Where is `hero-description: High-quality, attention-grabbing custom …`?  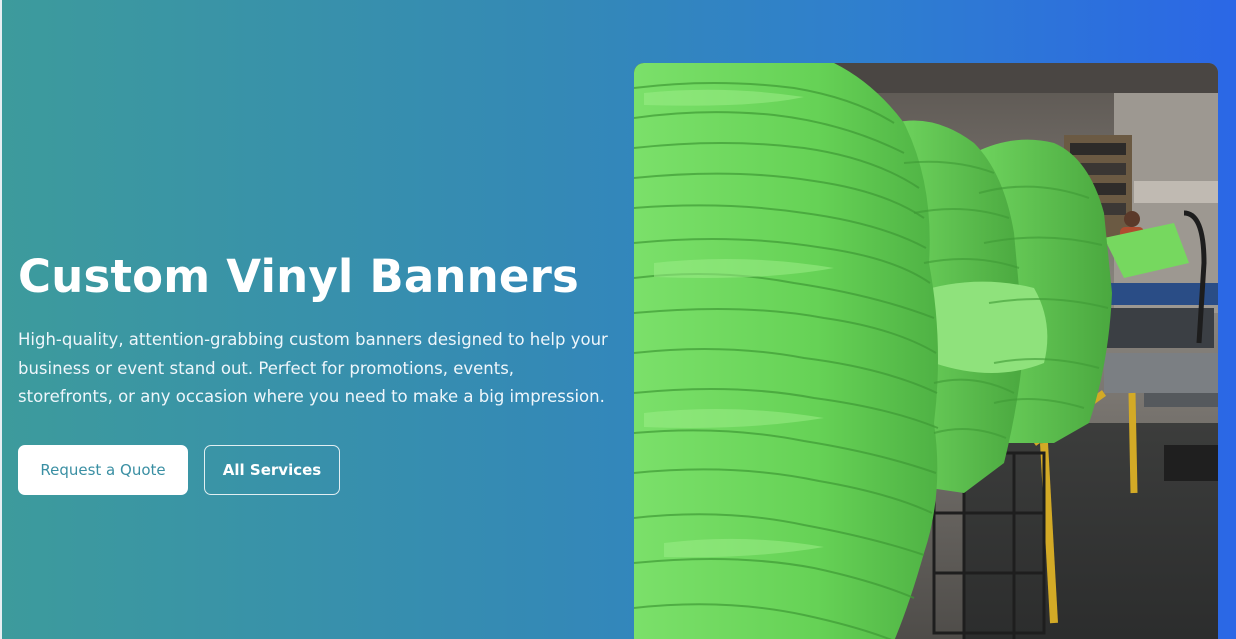
hero-description: High-quality, attention-grabbing custom … is located at coordinates (313, 368).